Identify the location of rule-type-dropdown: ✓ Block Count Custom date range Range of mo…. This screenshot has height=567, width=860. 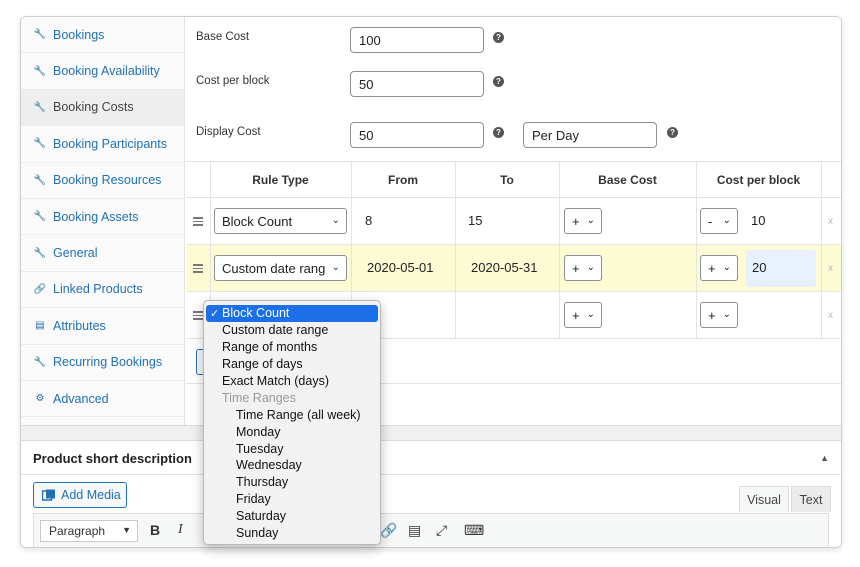
(292, 422).